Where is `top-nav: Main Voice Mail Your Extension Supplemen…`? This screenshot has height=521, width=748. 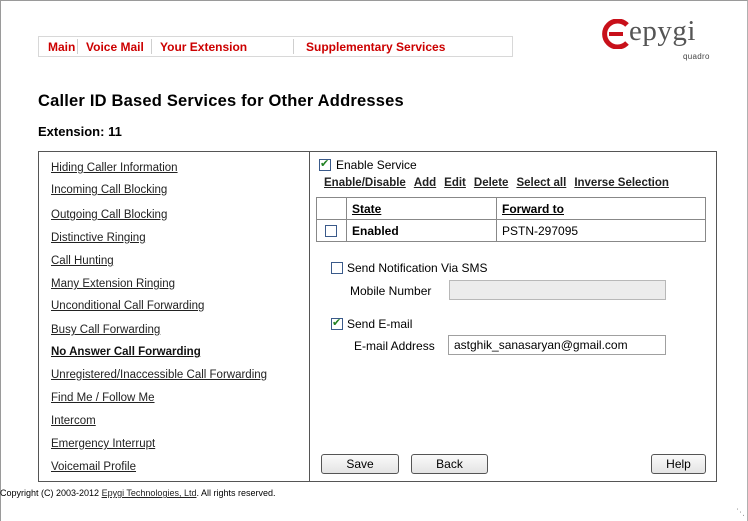 top-nav: Main Voice Mail Your Extension Supplemen… is located at coordinates (275, 46).